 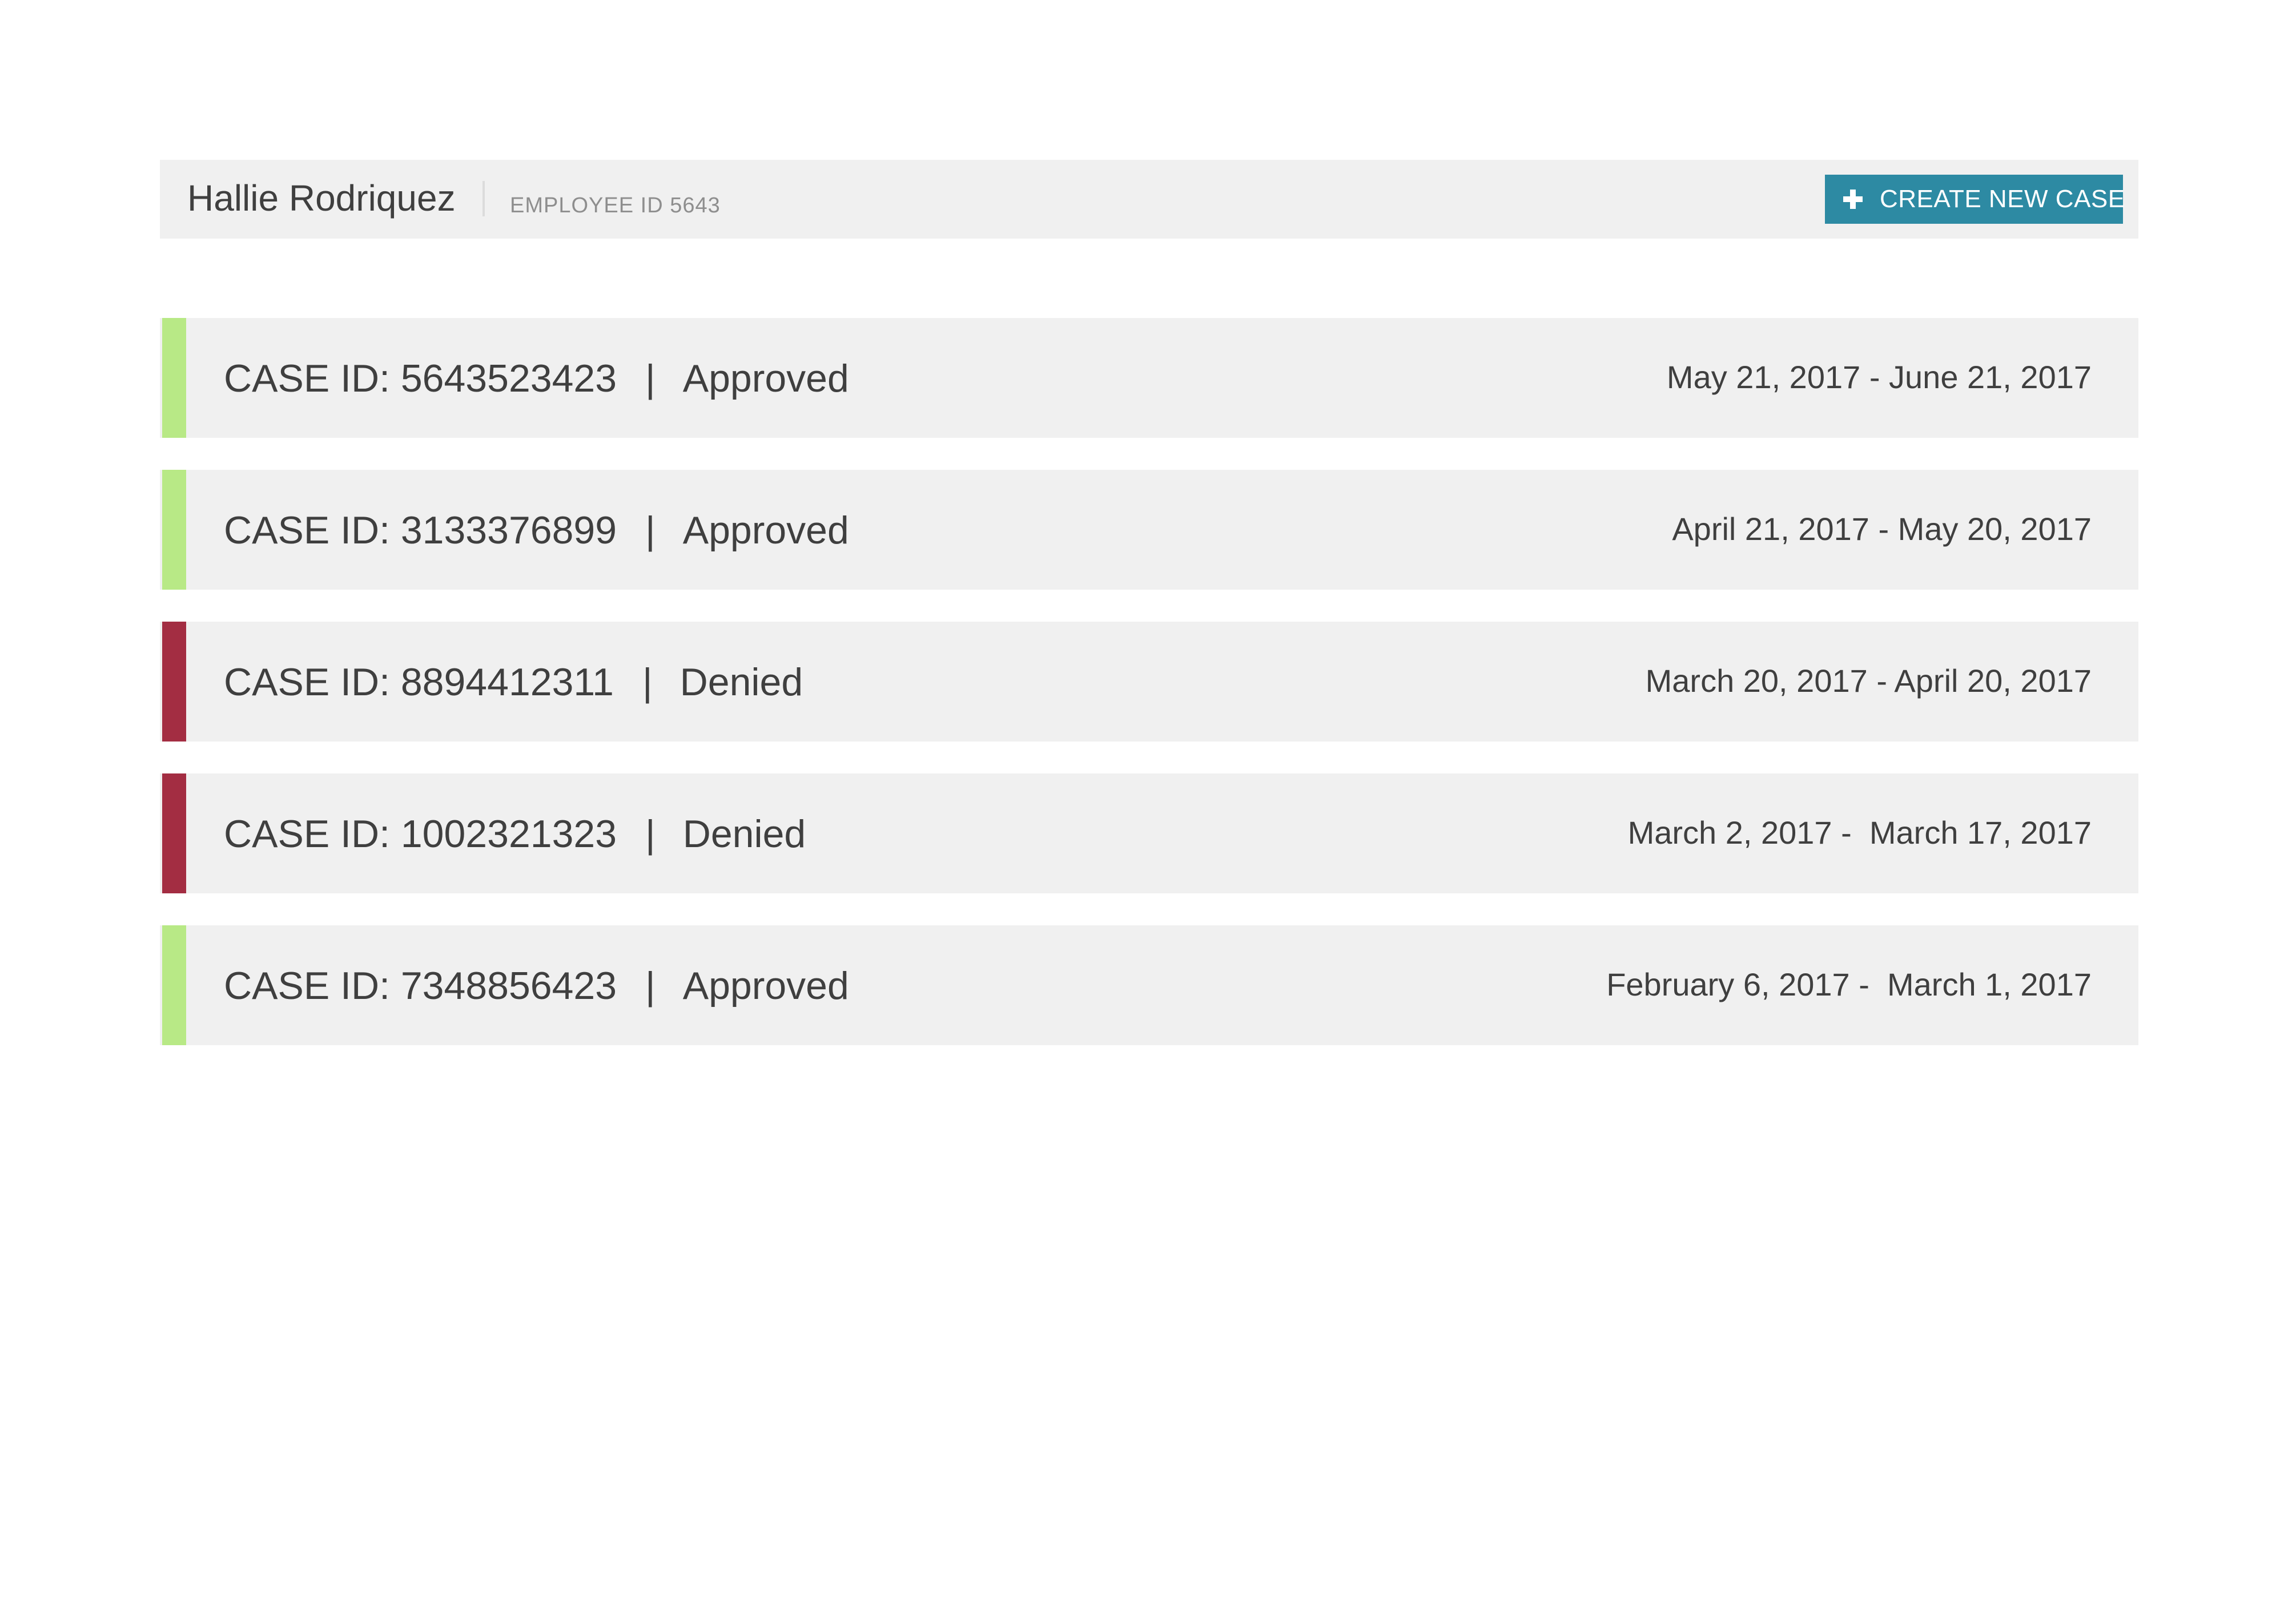 What do you see at coordinates (1859, 833) in the screenshot?
I see `case-date-range: March 2, 2017 - March 17, 2017` at bounding box center [1859, 833].